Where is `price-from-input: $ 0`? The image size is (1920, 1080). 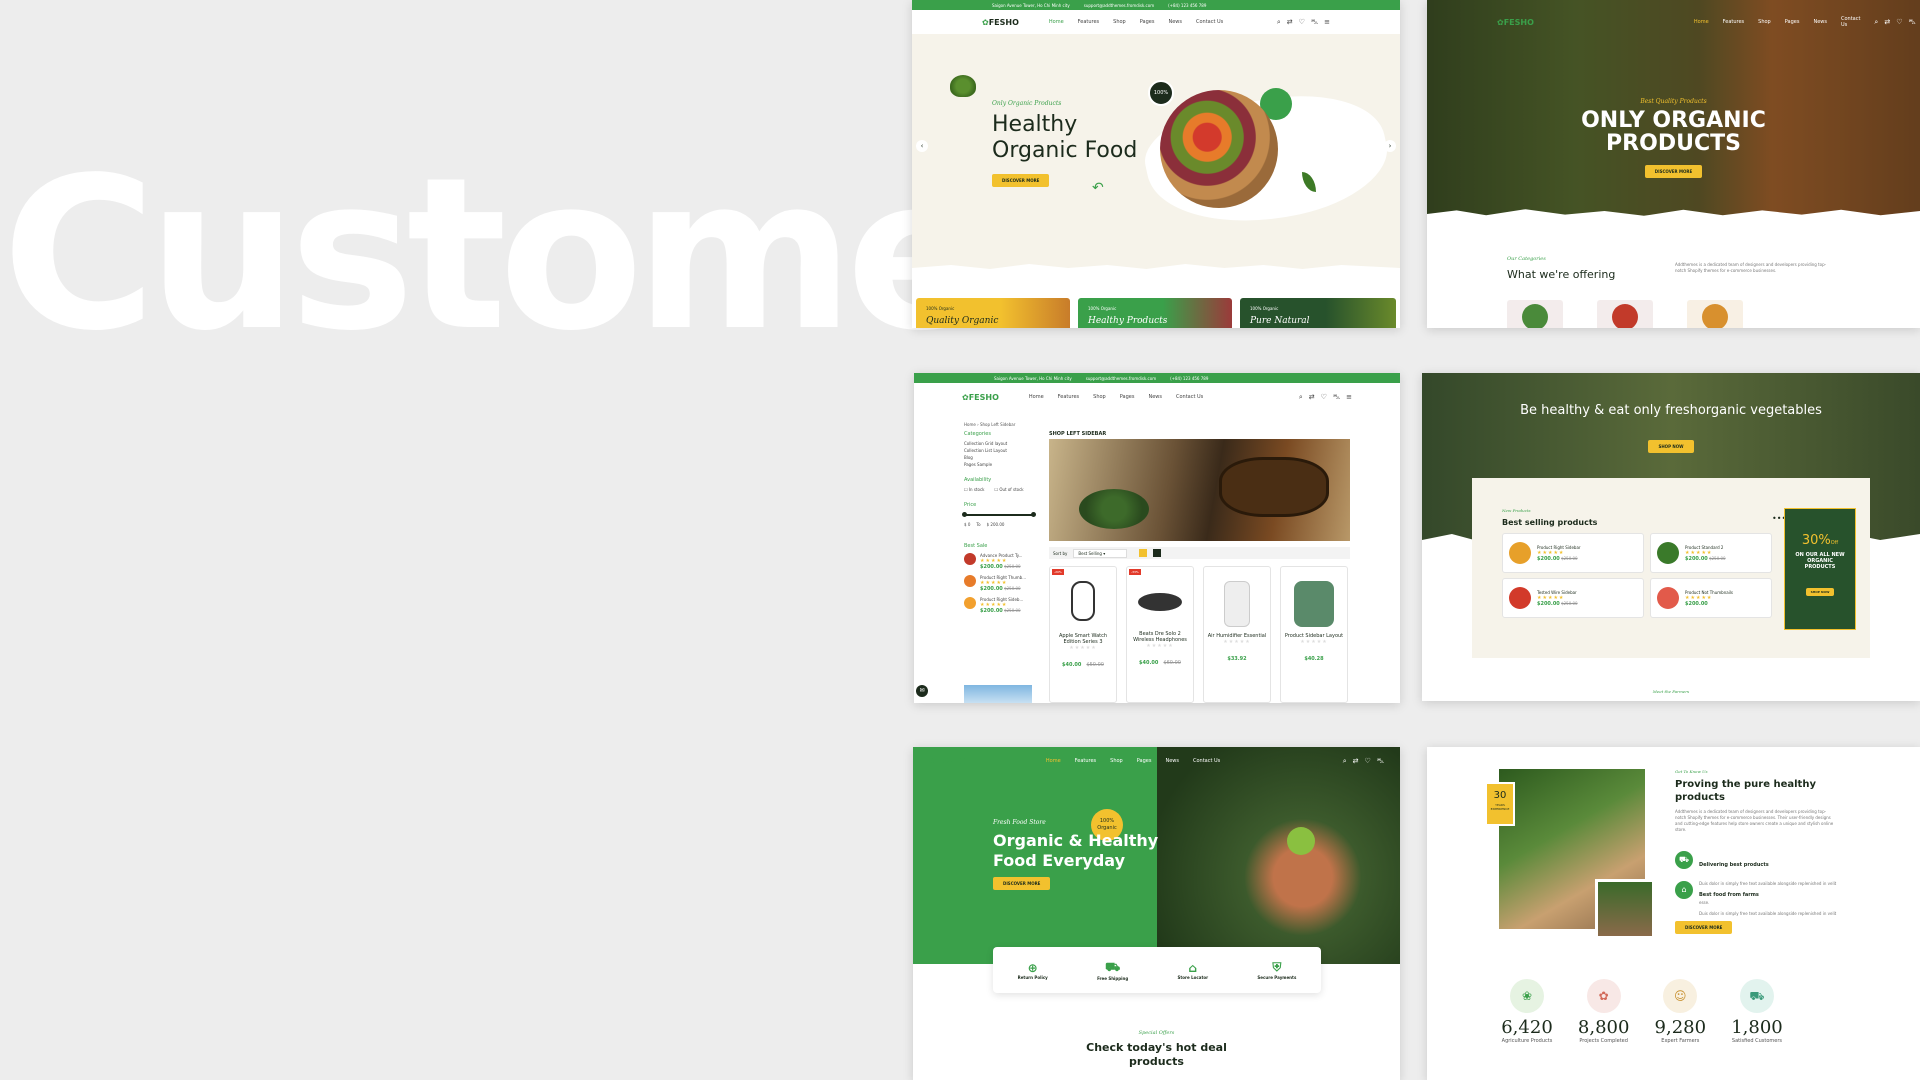 price-from-input: $ 0 is located at coordinates (967, 524).